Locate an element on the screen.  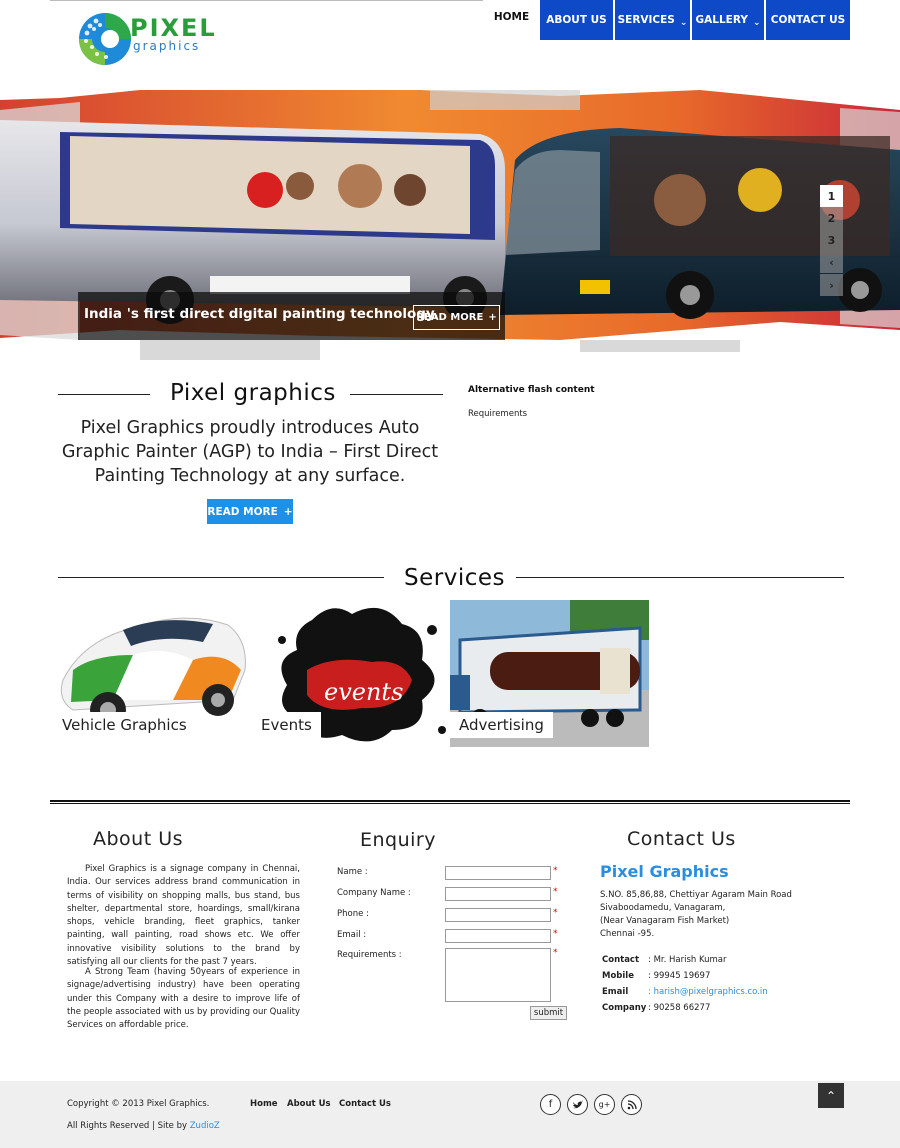
intro-title: Pixel graphics is located at coordinates (253, 393).